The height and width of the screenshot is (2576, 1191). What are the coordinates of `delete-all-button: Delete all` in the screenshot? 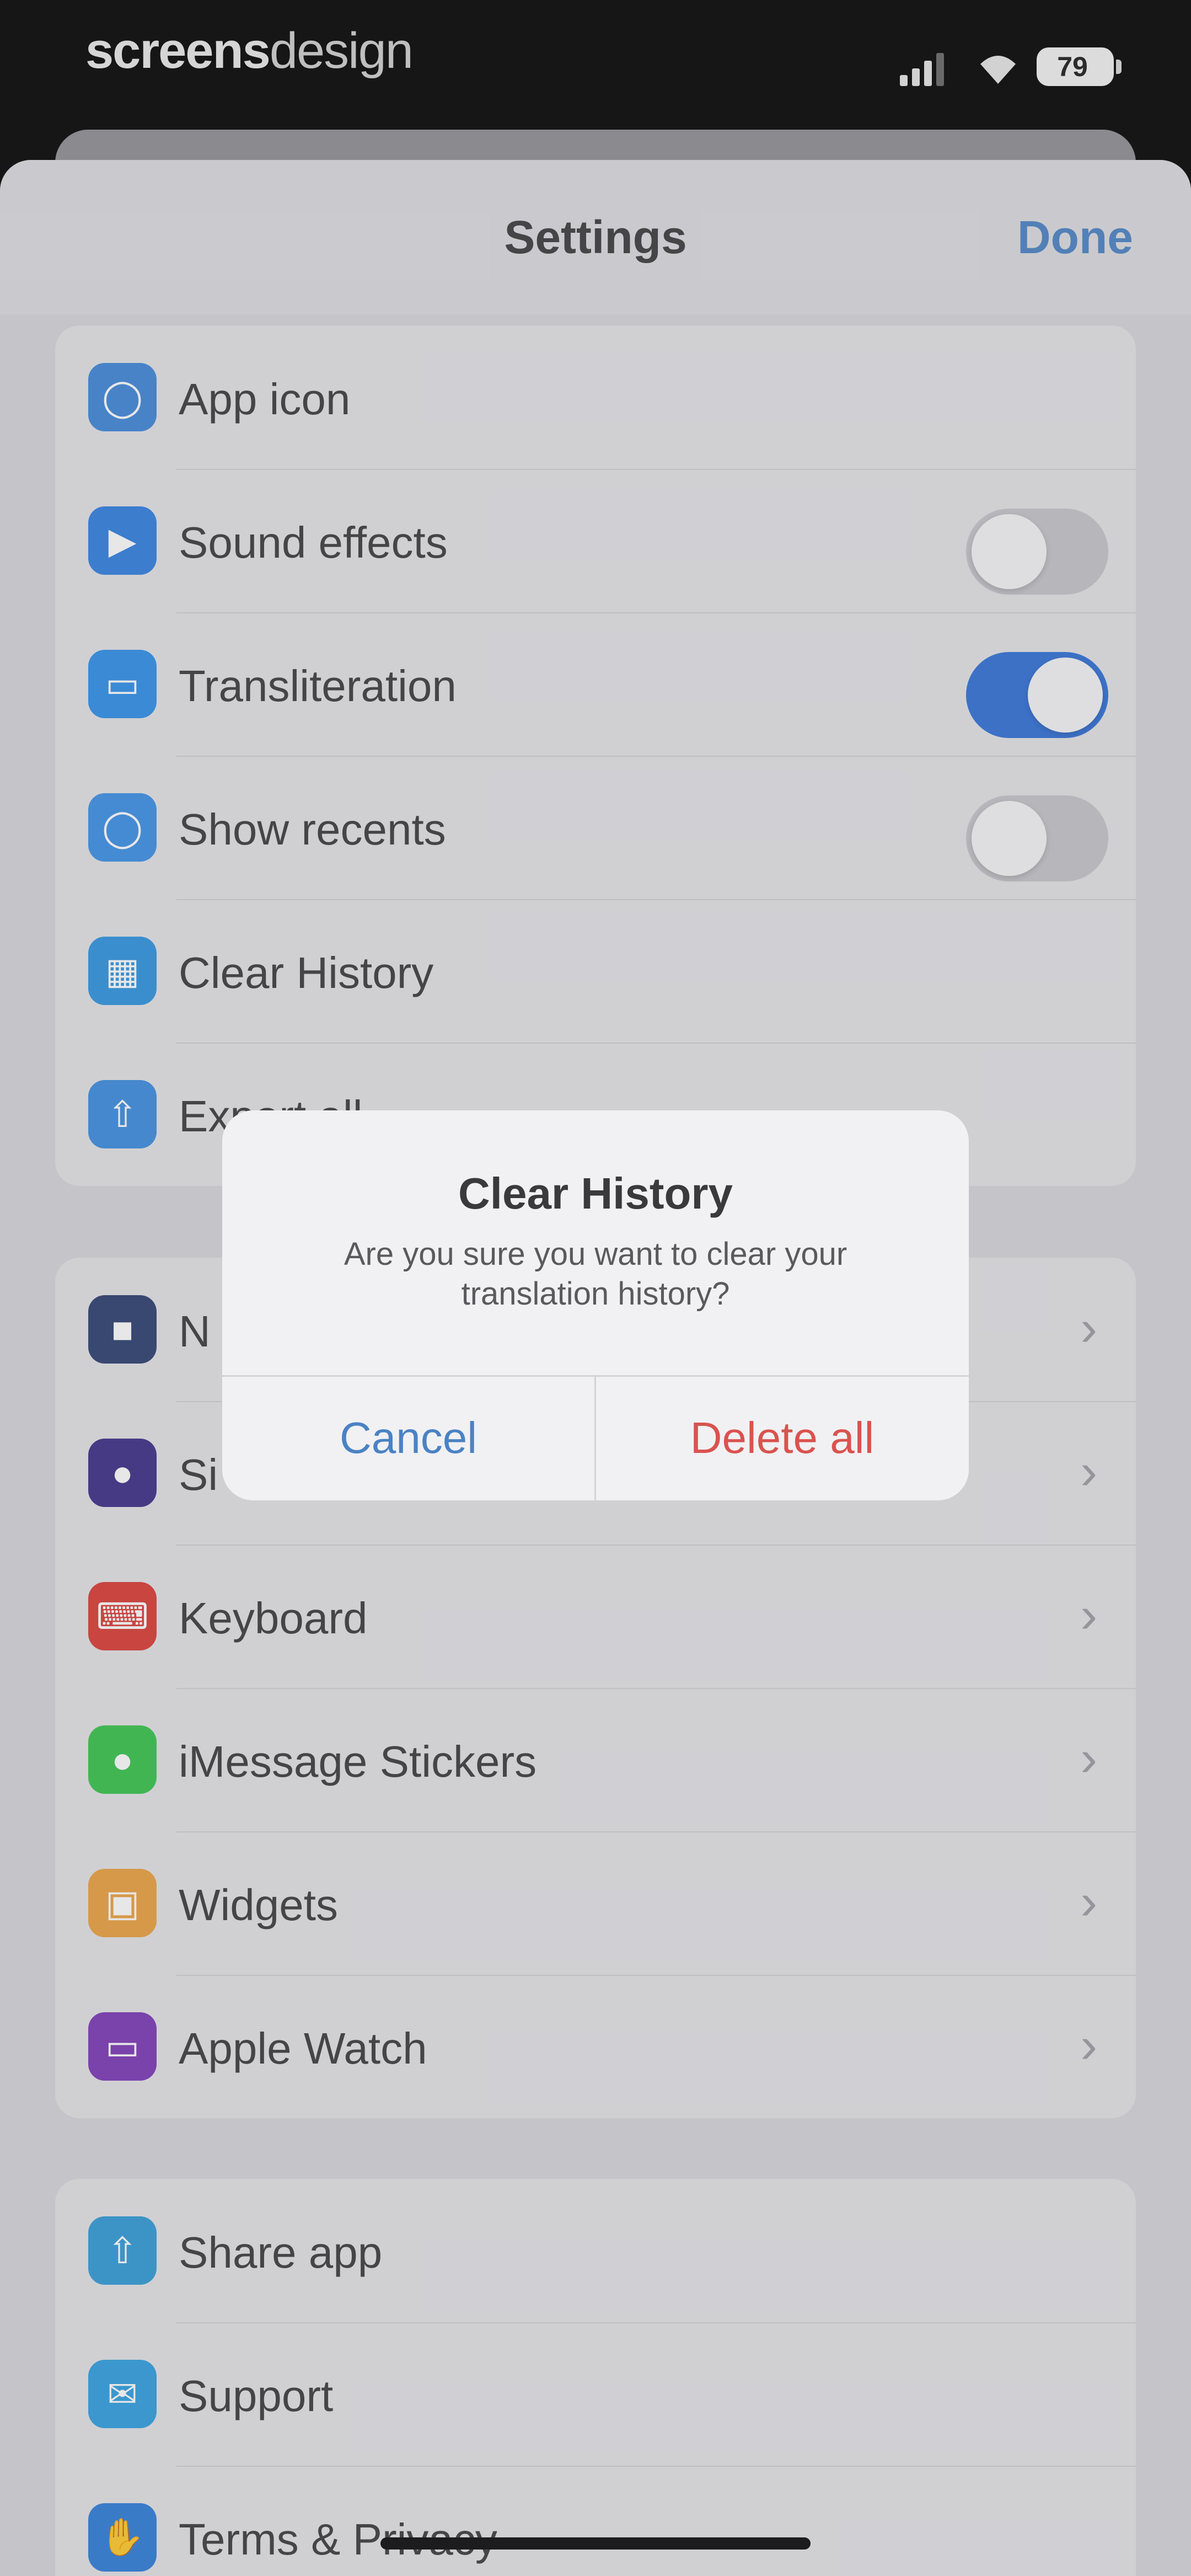 It's located at (782, 1437).